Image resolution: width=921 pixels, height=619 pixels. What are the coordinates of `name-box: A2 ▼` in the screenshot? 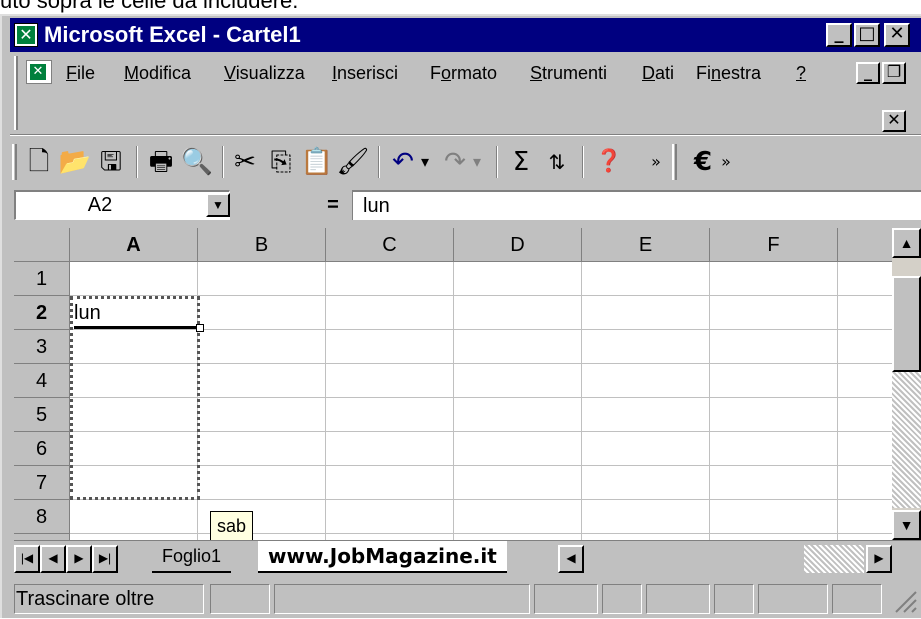 It's located at (122, 205).